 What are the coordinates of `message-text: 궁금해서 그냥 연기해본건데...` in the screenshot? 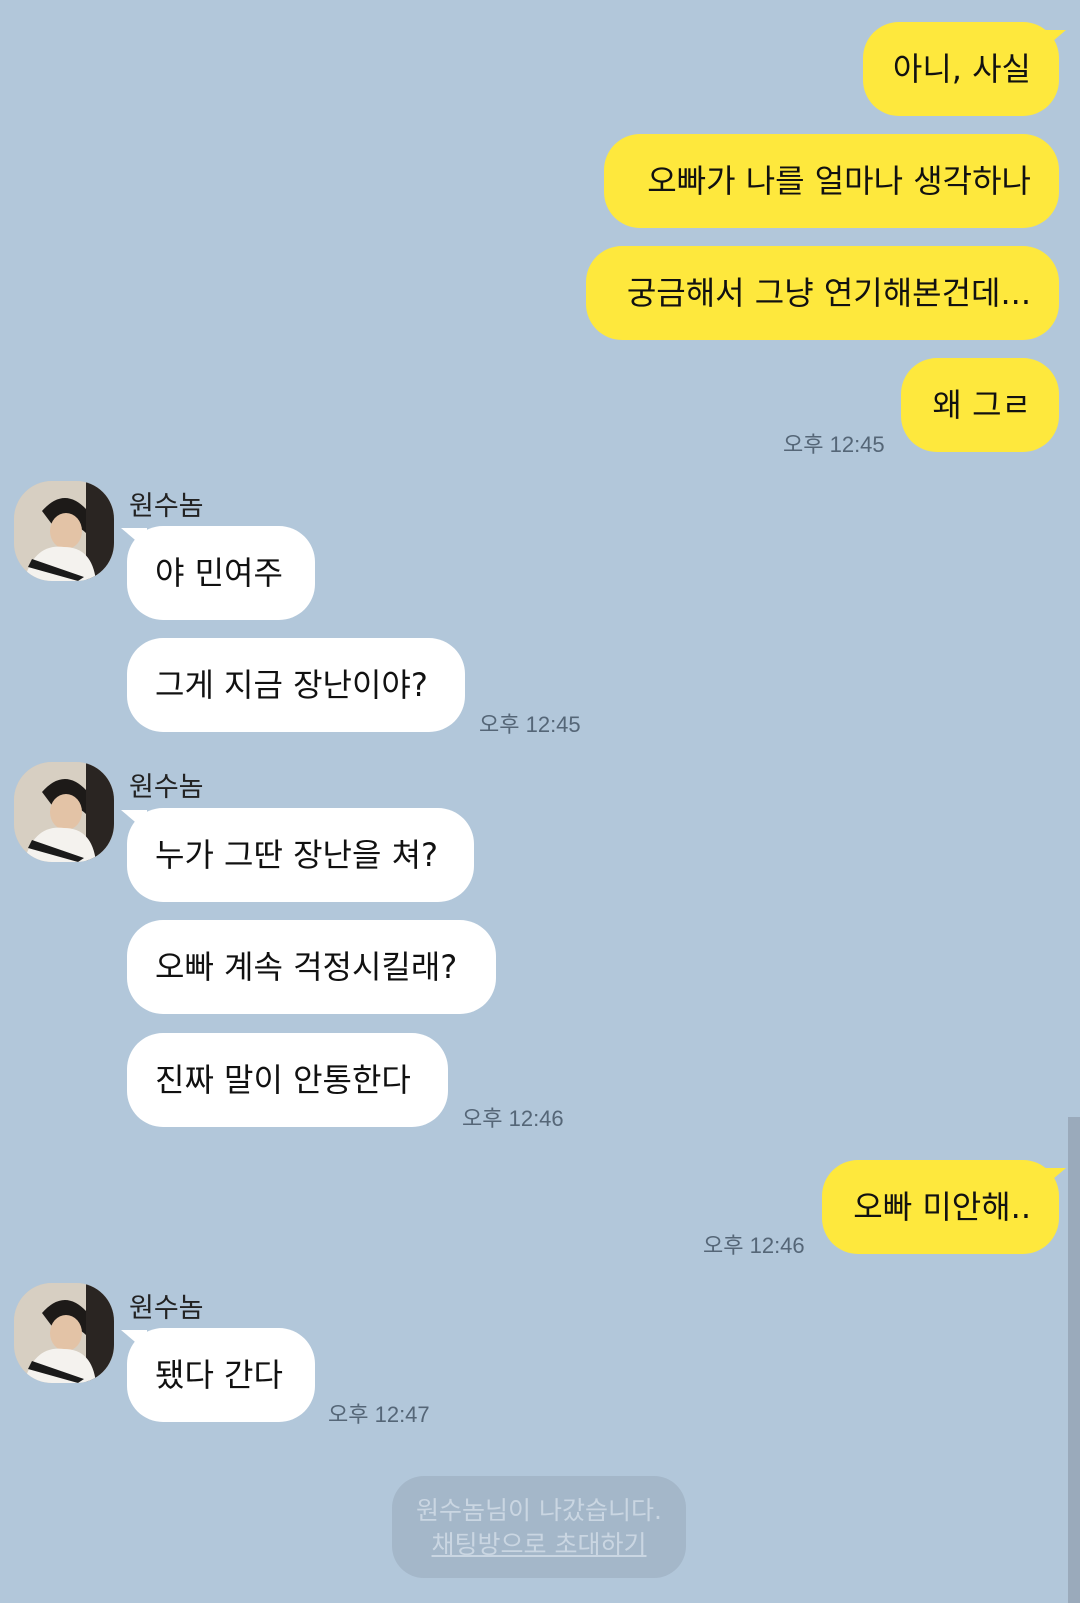 It's located at (828, 293).